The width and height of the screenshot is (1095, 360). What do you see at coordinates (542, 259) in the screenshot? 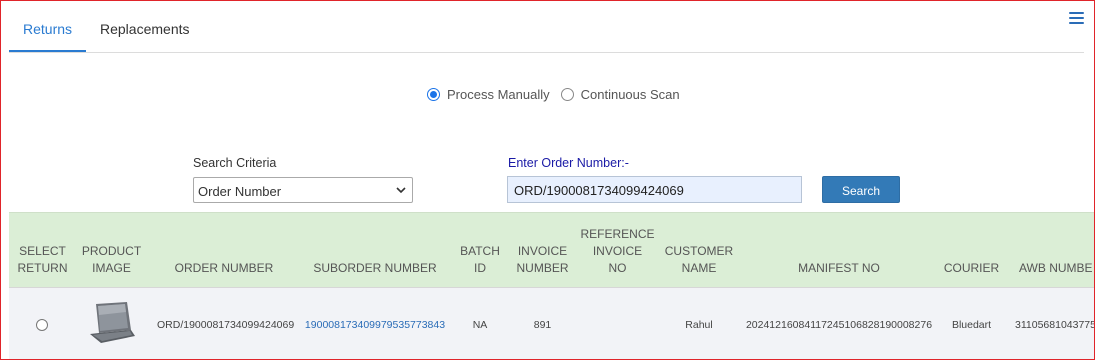
I see `header-invoice-number: INVOICE NUMBER` at bounding box center [542, 259].